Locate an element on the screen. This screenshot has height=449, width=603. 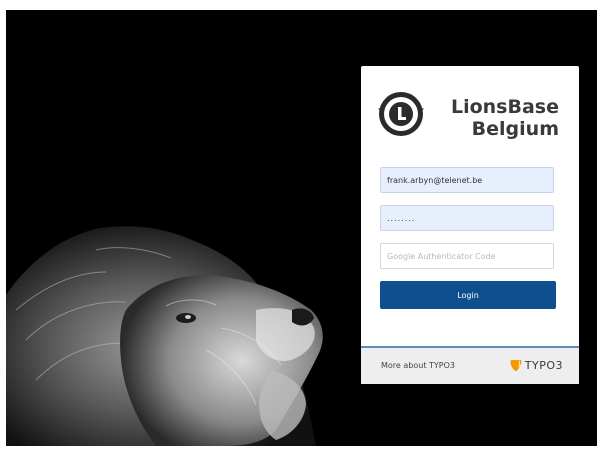
lions-club-emblem-icon is located at coordinates (401, 114).